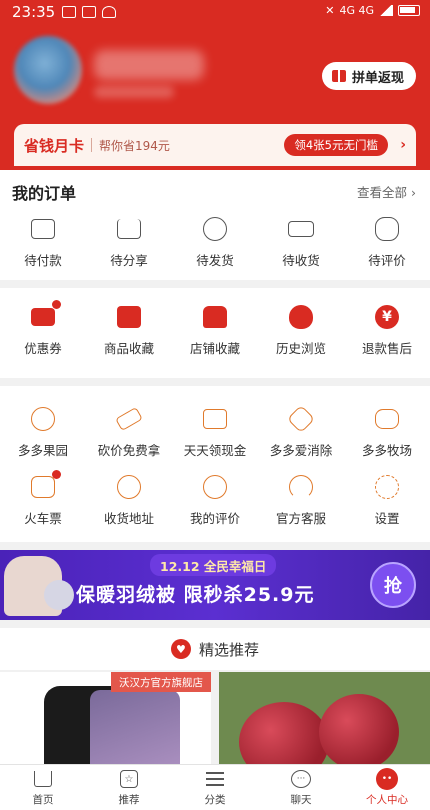 Image resolution: width=430 pixels, height=810 pixels. Describe the element at coordinates (387, 779) in the screenshot. I see `profile-icon: ••` at that location.